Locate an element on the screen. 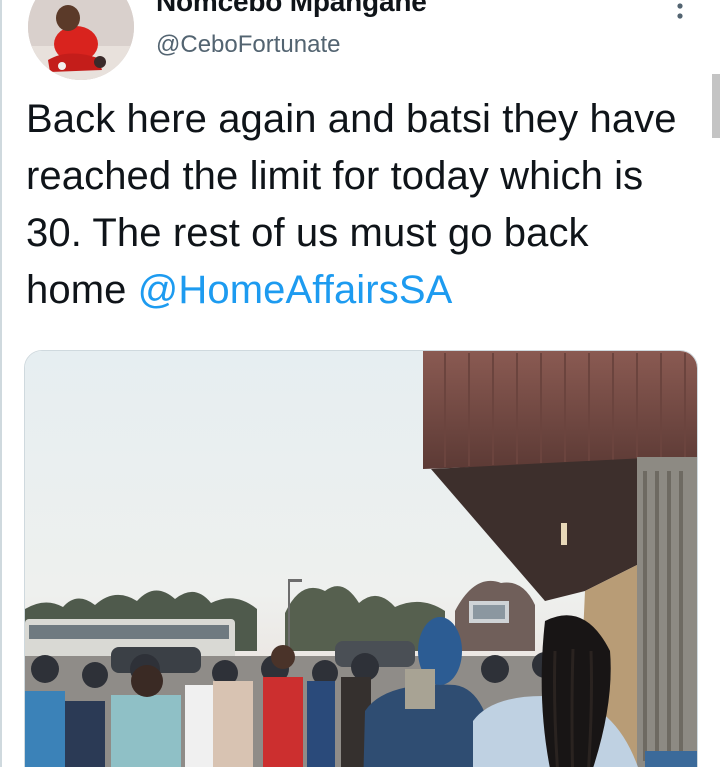 The height and width of the screenshot is (767, 720). avatar is located at coordinates (81, 41).